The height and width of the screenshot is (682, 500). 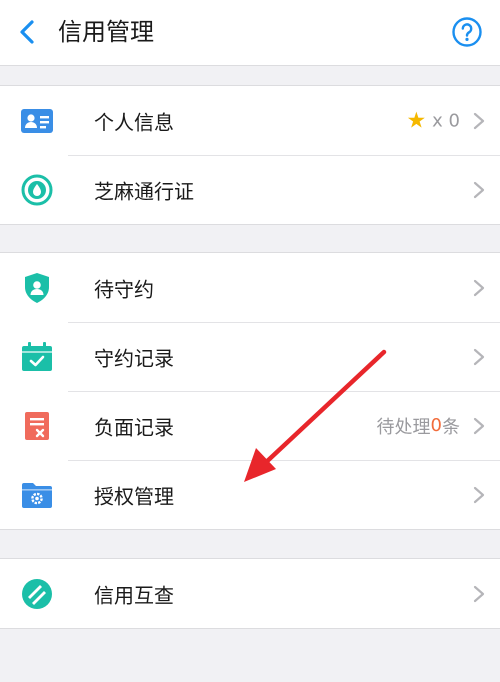 I want to click on list-item-label: 芝麻通行证, so click(x=144, y=191).